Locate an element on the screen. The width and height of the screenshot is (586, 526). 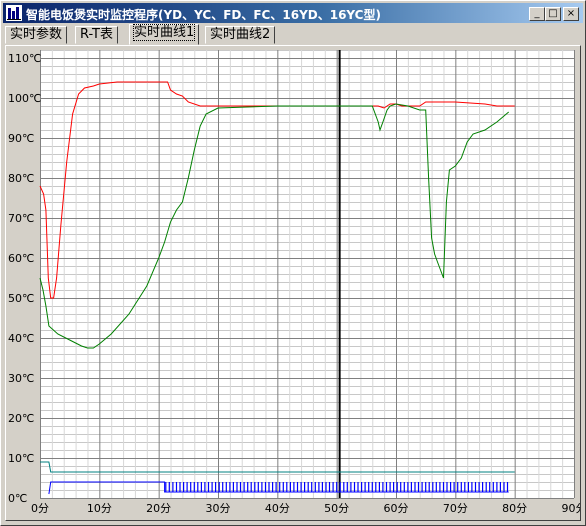
tab-label: 实时曲线2 is located at coordinates (240, 34).